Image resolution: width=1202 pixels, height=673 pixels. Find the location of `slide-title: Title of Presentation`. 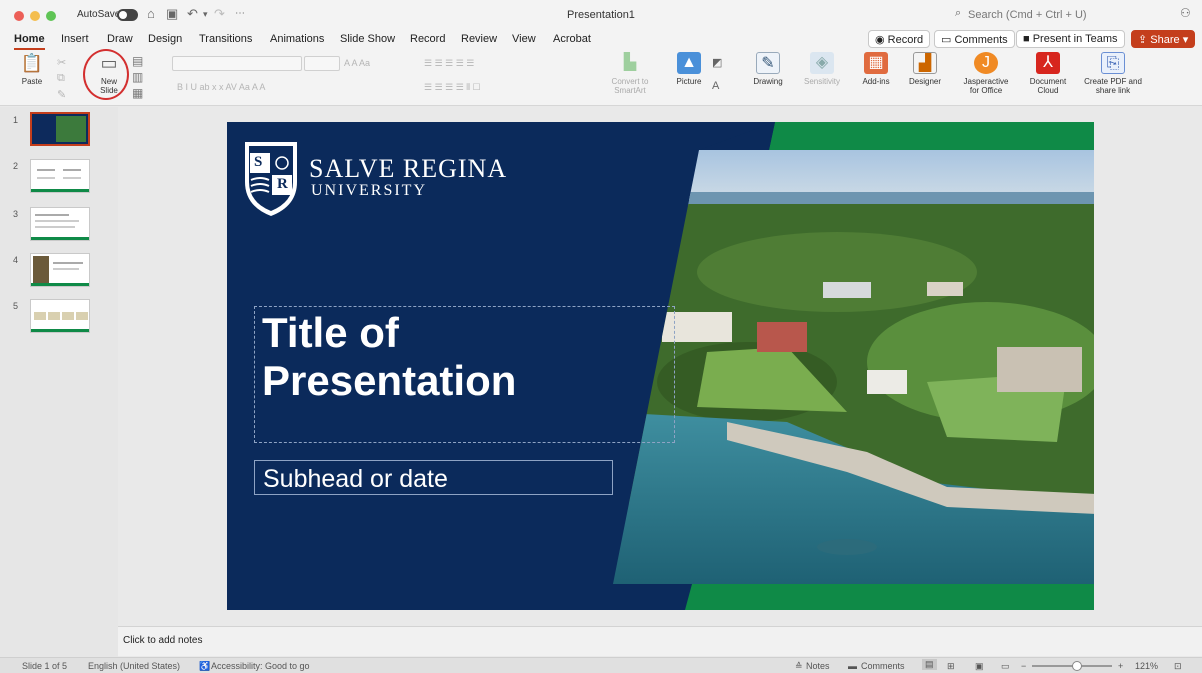

slide-title: Title of Presentation is located at coordinates (389, 356).